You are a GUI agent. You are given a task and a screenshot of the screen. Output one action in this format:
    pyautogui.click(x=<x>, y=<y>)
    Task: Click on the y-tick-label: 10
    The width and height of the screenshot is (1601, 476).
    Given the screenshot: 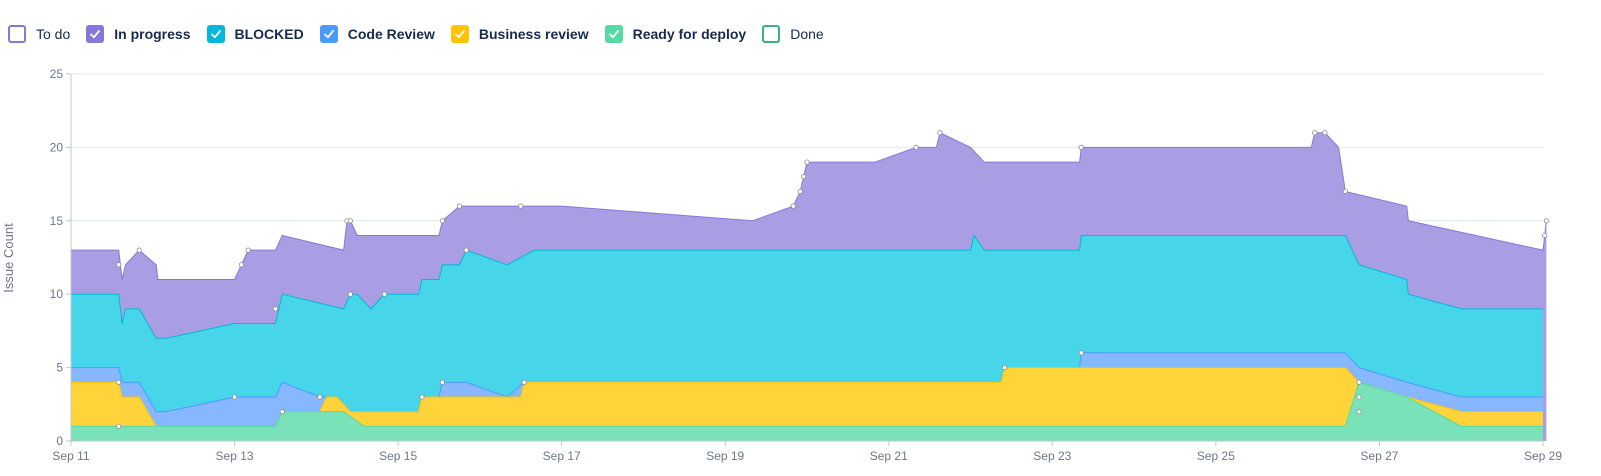 What is the action you would take?
    pyautogui.click(x=57, y=294)
    